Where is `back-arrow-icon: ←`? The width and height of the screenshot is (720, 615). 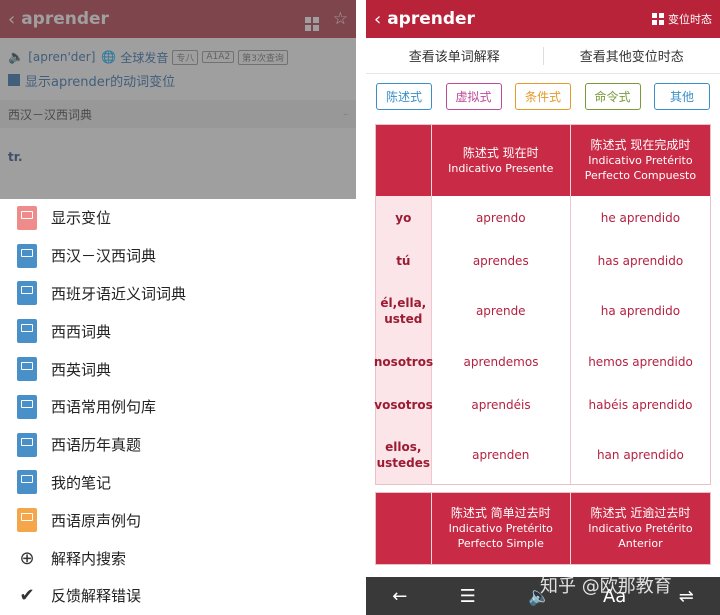 back-arrow-icon: ← is located at coordinates (399, 596).